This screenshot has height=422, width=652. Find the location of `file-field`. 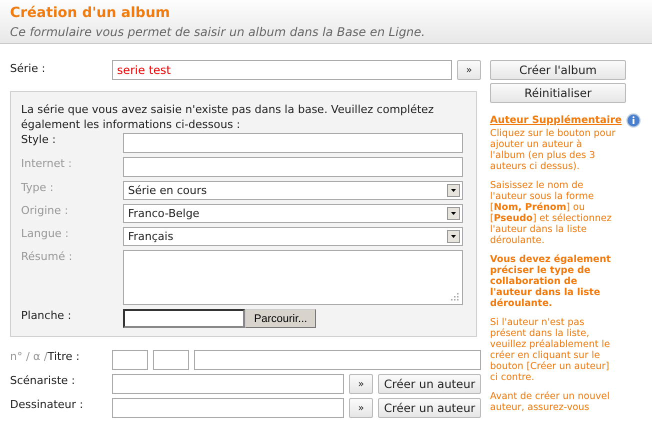

file-field is located at coordinates (184, 318).